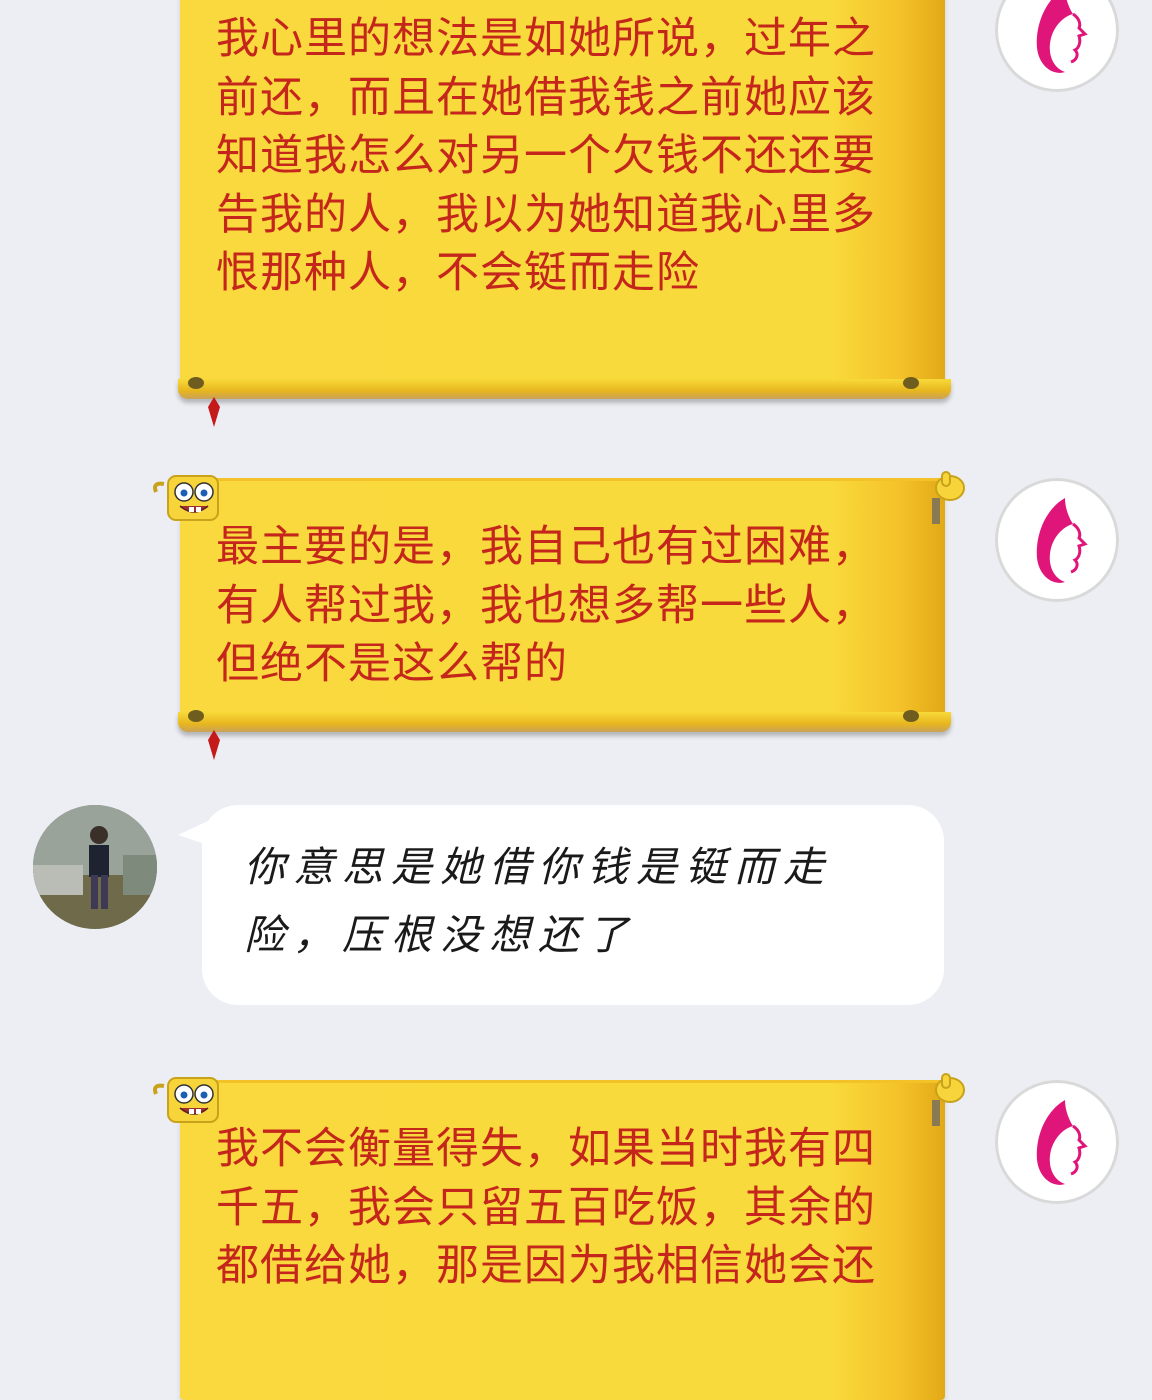 The height and width of the screenshot is (1400, 1152). I want to click on message-text: 最主要的是，我自己也有过困难，有人帮过我，我也想多帮一些人，但绝不是这么帮的, so click(561, 606).